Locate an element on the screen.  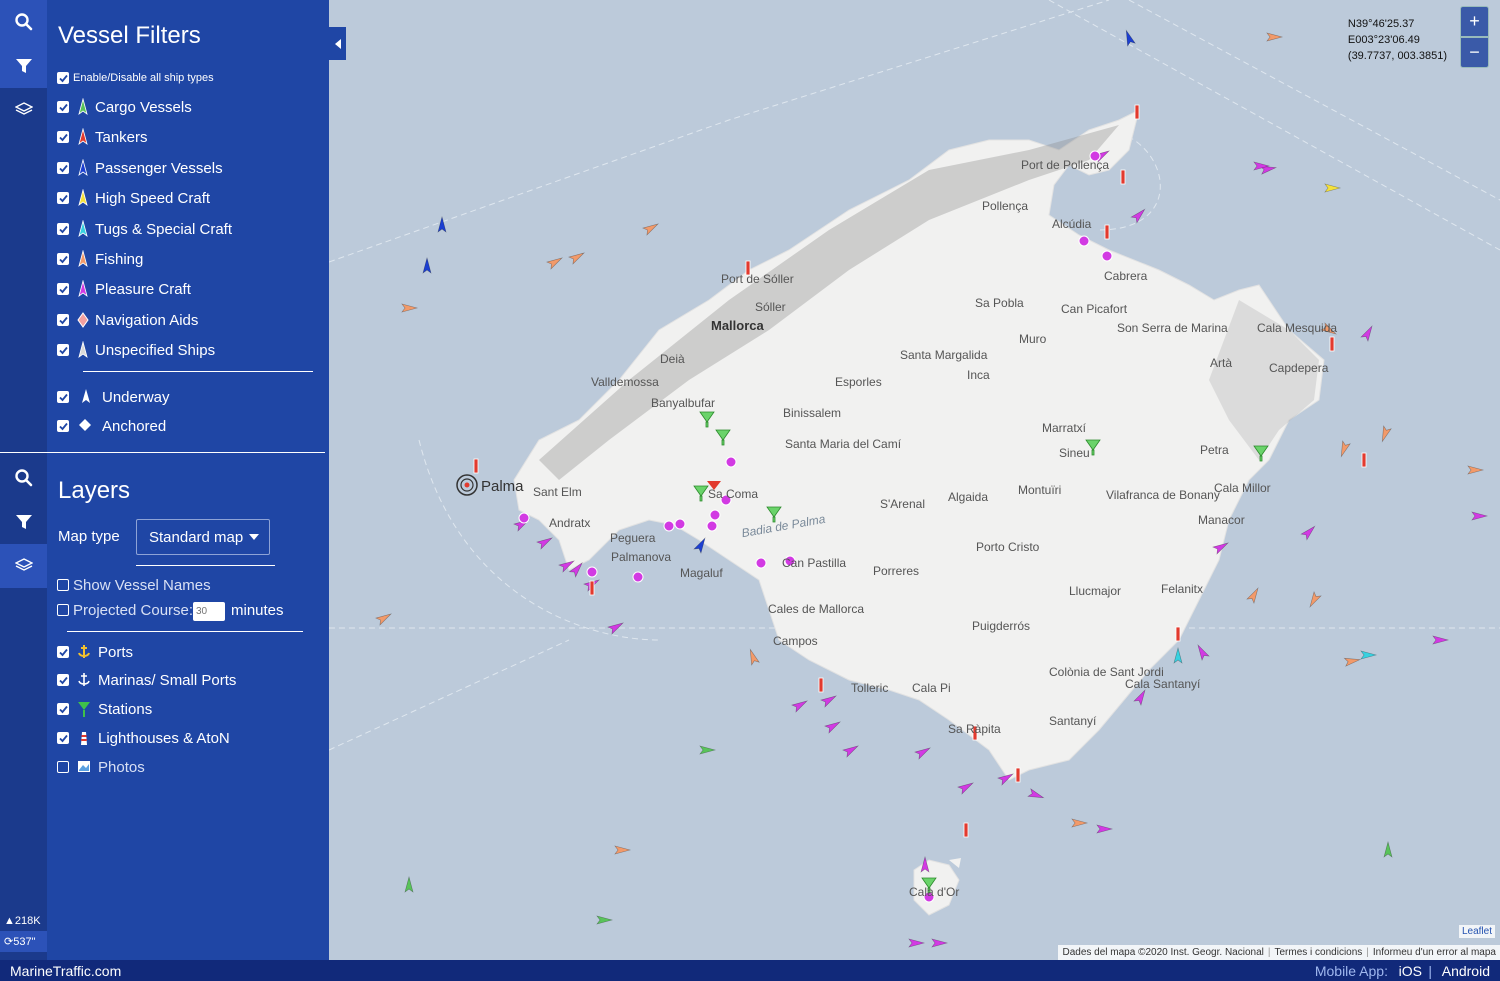
place-label: Petra is located at coordinates (1214, 450).